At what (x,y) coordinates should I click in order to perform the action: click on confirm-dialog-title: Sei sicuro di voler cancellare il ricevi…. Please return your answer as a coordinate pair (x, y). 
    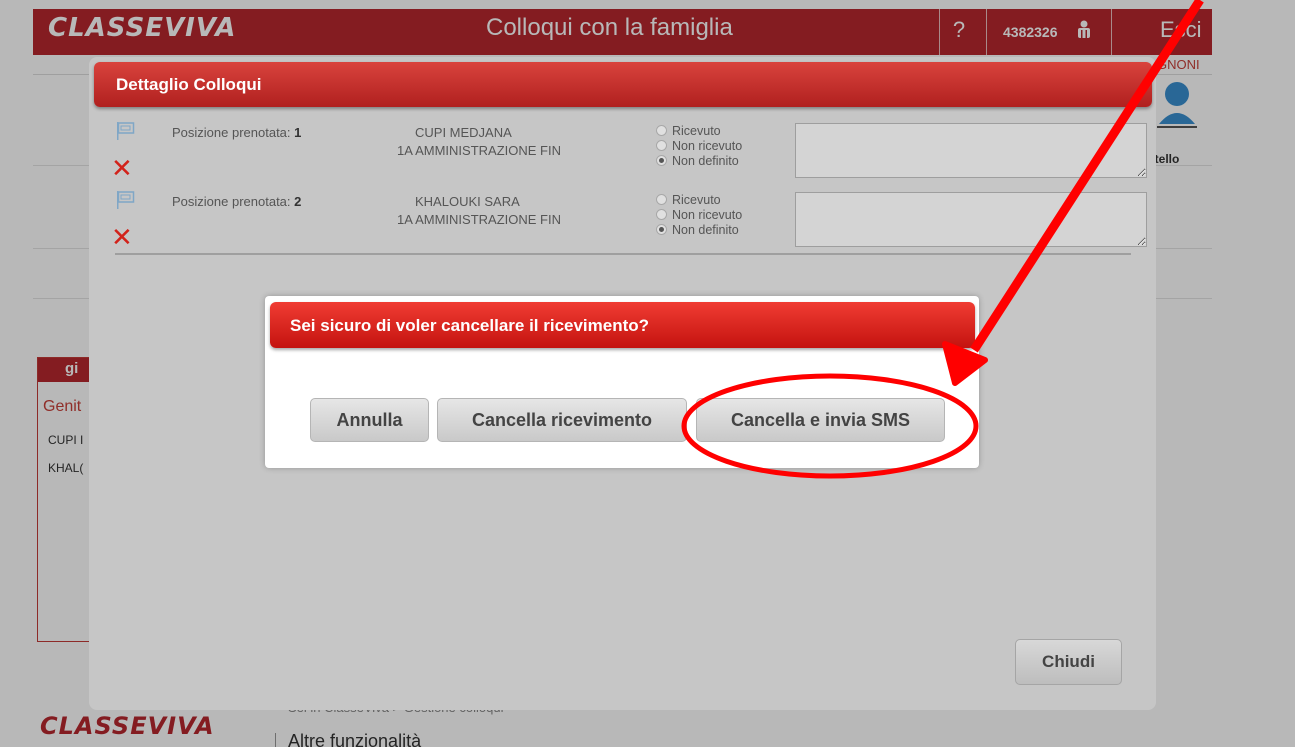
    Looking at the image, I should click on (470, 325).